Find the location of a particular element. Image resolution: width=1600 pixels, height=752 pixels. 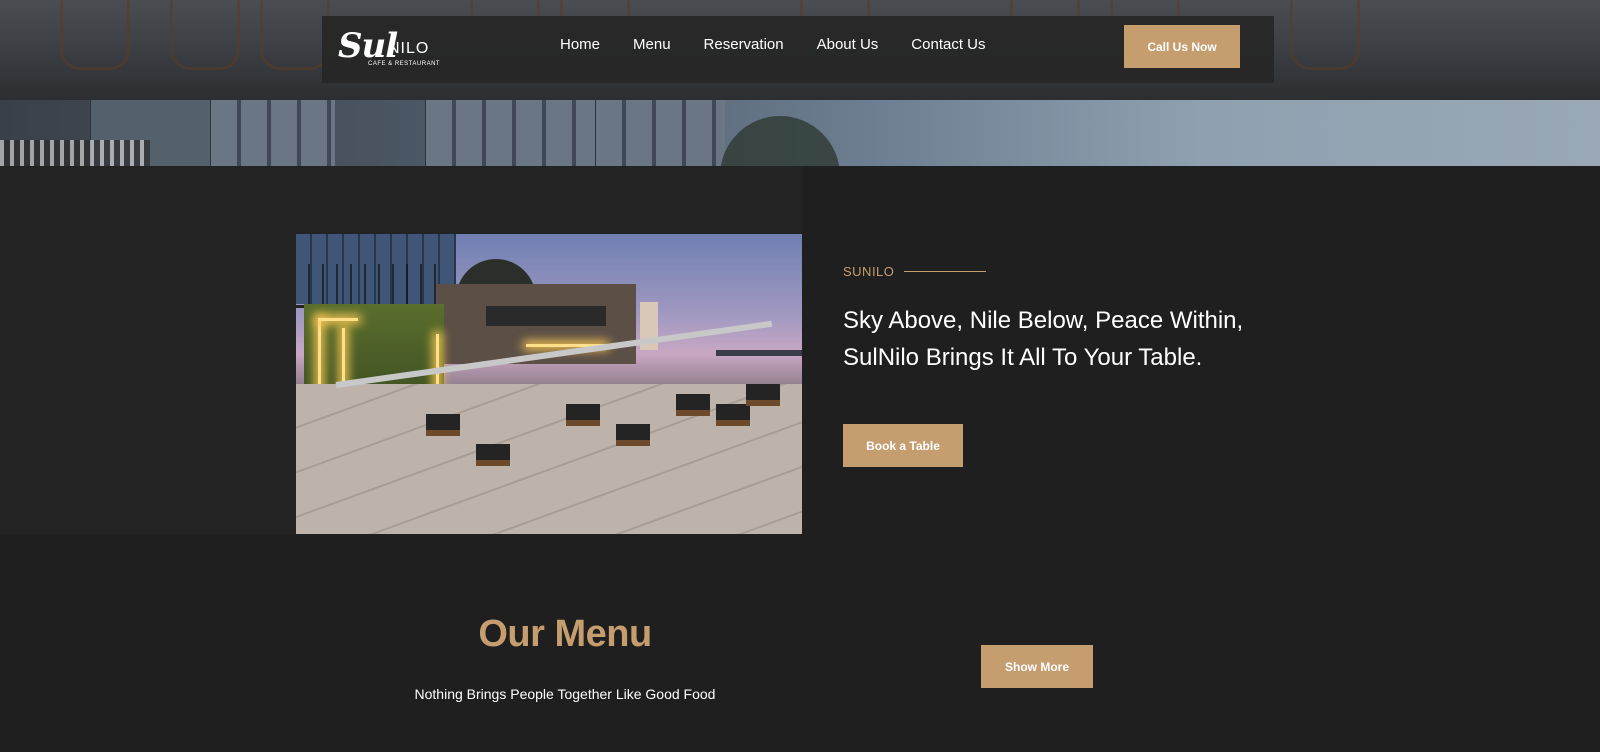

restaurant-terrace-photo is located at coordinates (549, 384).